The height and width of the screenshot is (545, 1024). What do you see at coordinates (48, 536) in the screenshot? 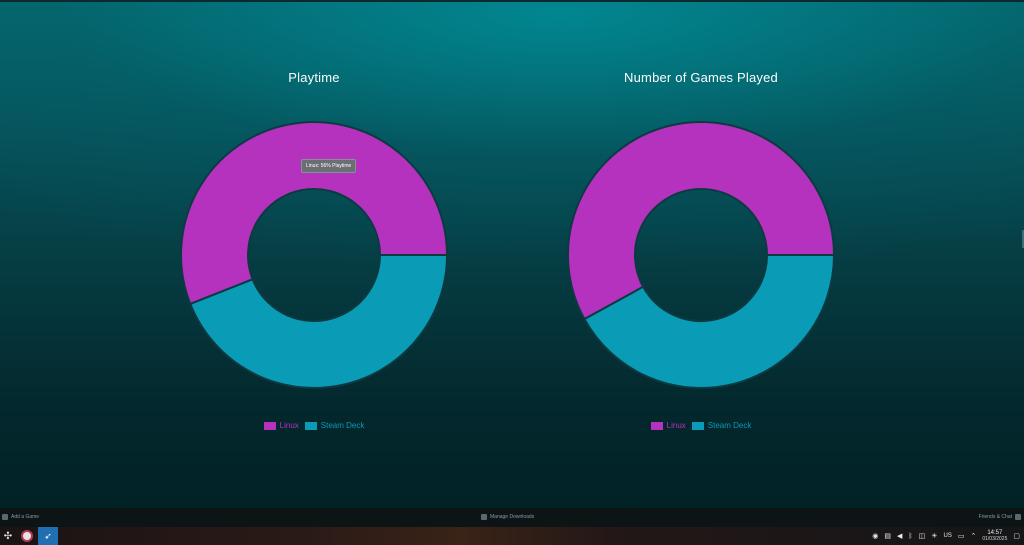
I see `steam-icon: ➶` at bounding box center [48, 536].